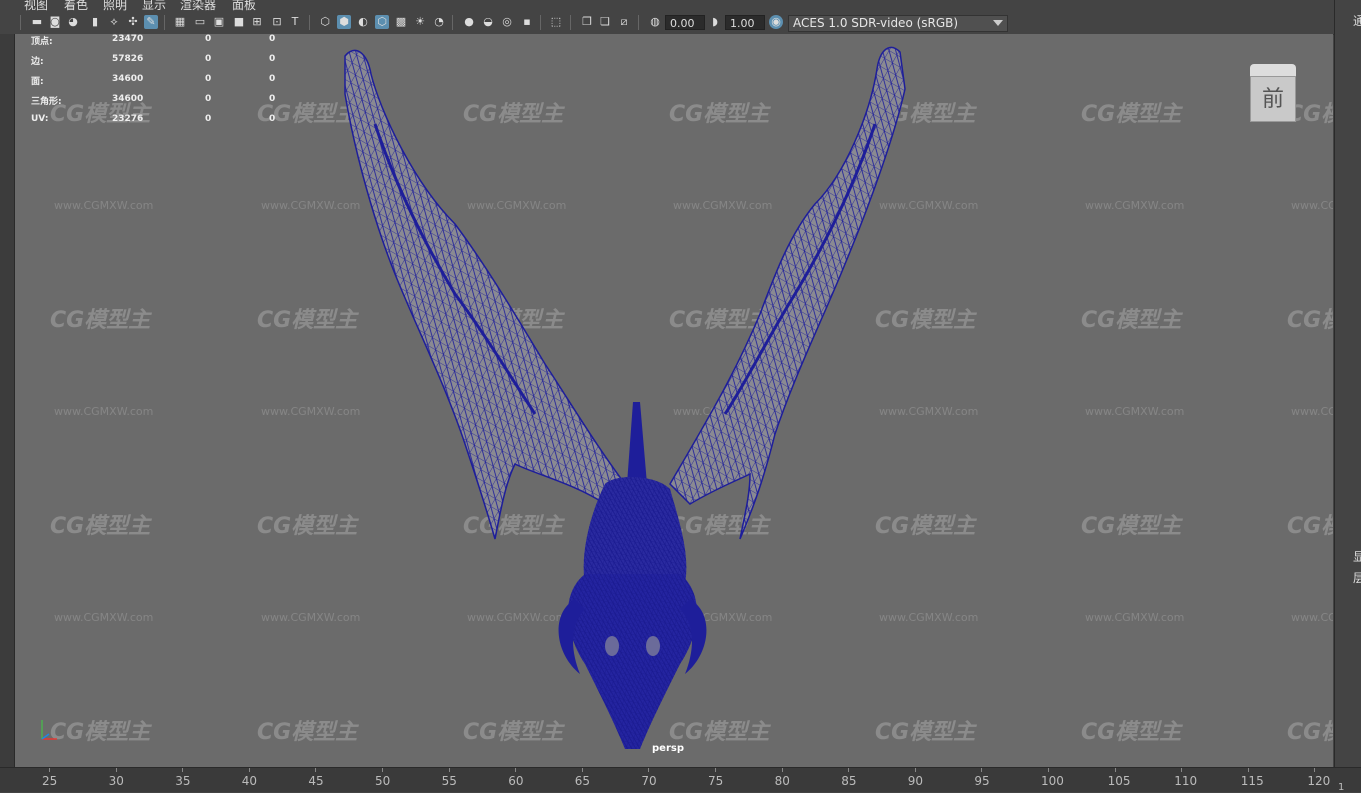 This screenshot has width=1361, height=793. I want to click on motion-blur-icon: ◒, so click(488, 22).